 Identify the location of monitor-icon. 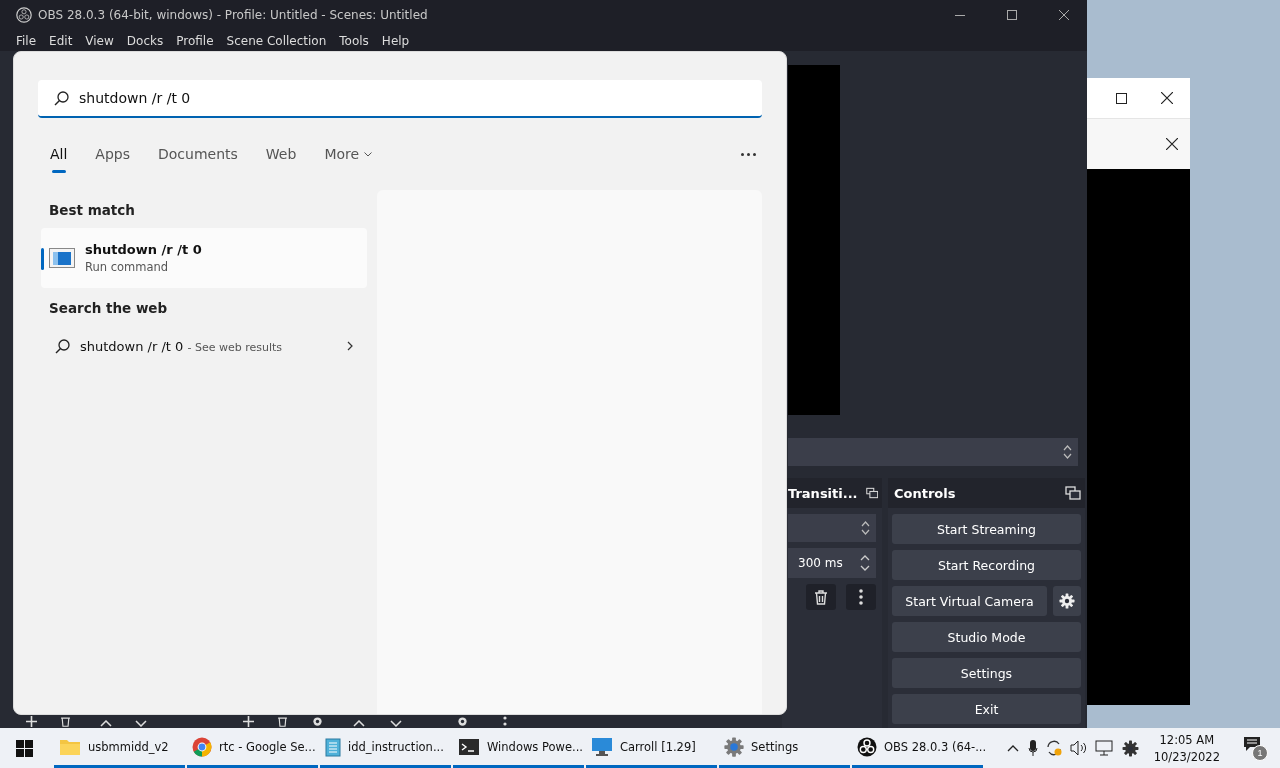
(602, 746).